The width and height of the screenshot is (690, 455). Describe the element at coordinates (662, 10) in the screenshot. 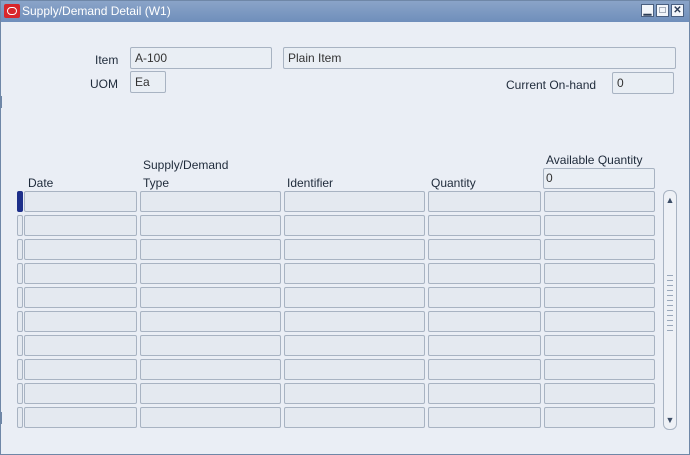

I see `maximize-button: □` at that location.